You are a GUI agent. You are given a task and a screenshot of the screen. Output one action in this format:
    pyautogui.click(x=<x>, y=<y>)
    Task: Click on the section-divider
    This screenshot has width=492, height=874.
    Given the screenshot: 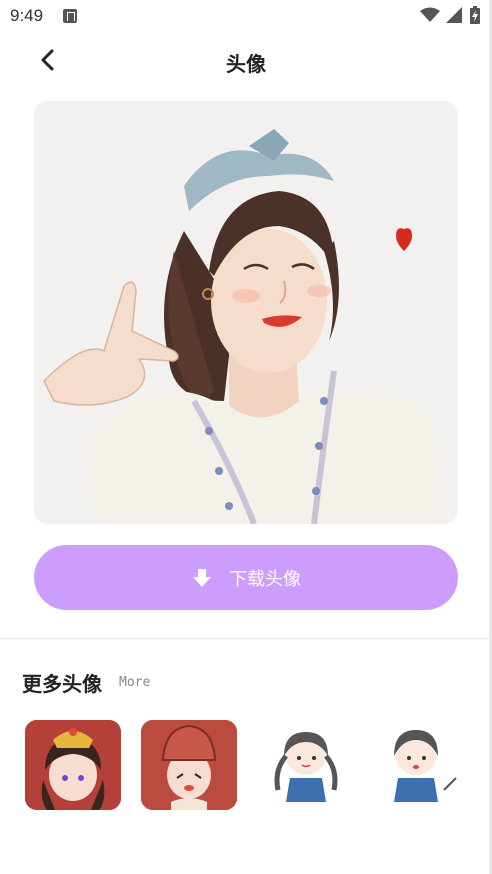 What is the action you would take?
    pyautogui.click(x=246, y=638)
    